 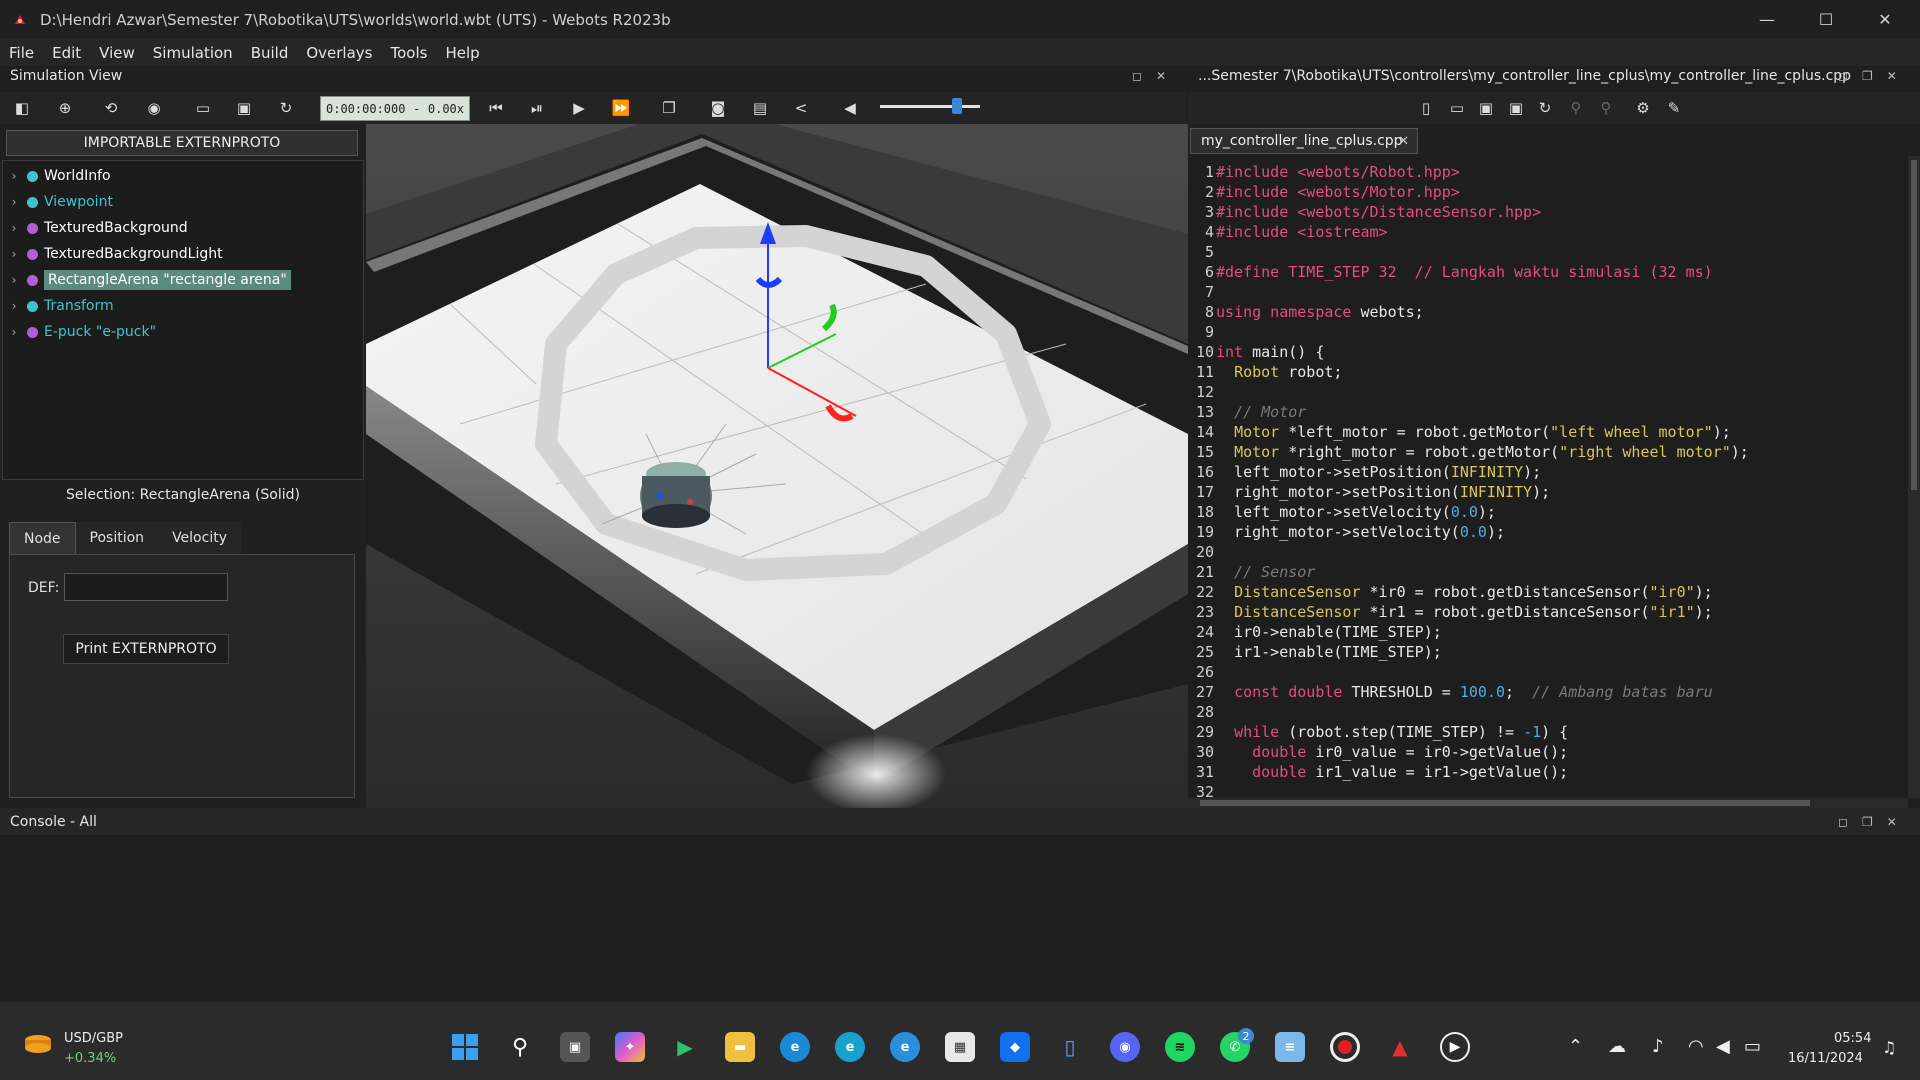 What do you see at coordinates (850, 108) in the screenshot?
I see `volume-icon: ◀` at bounding box center [850, 108].